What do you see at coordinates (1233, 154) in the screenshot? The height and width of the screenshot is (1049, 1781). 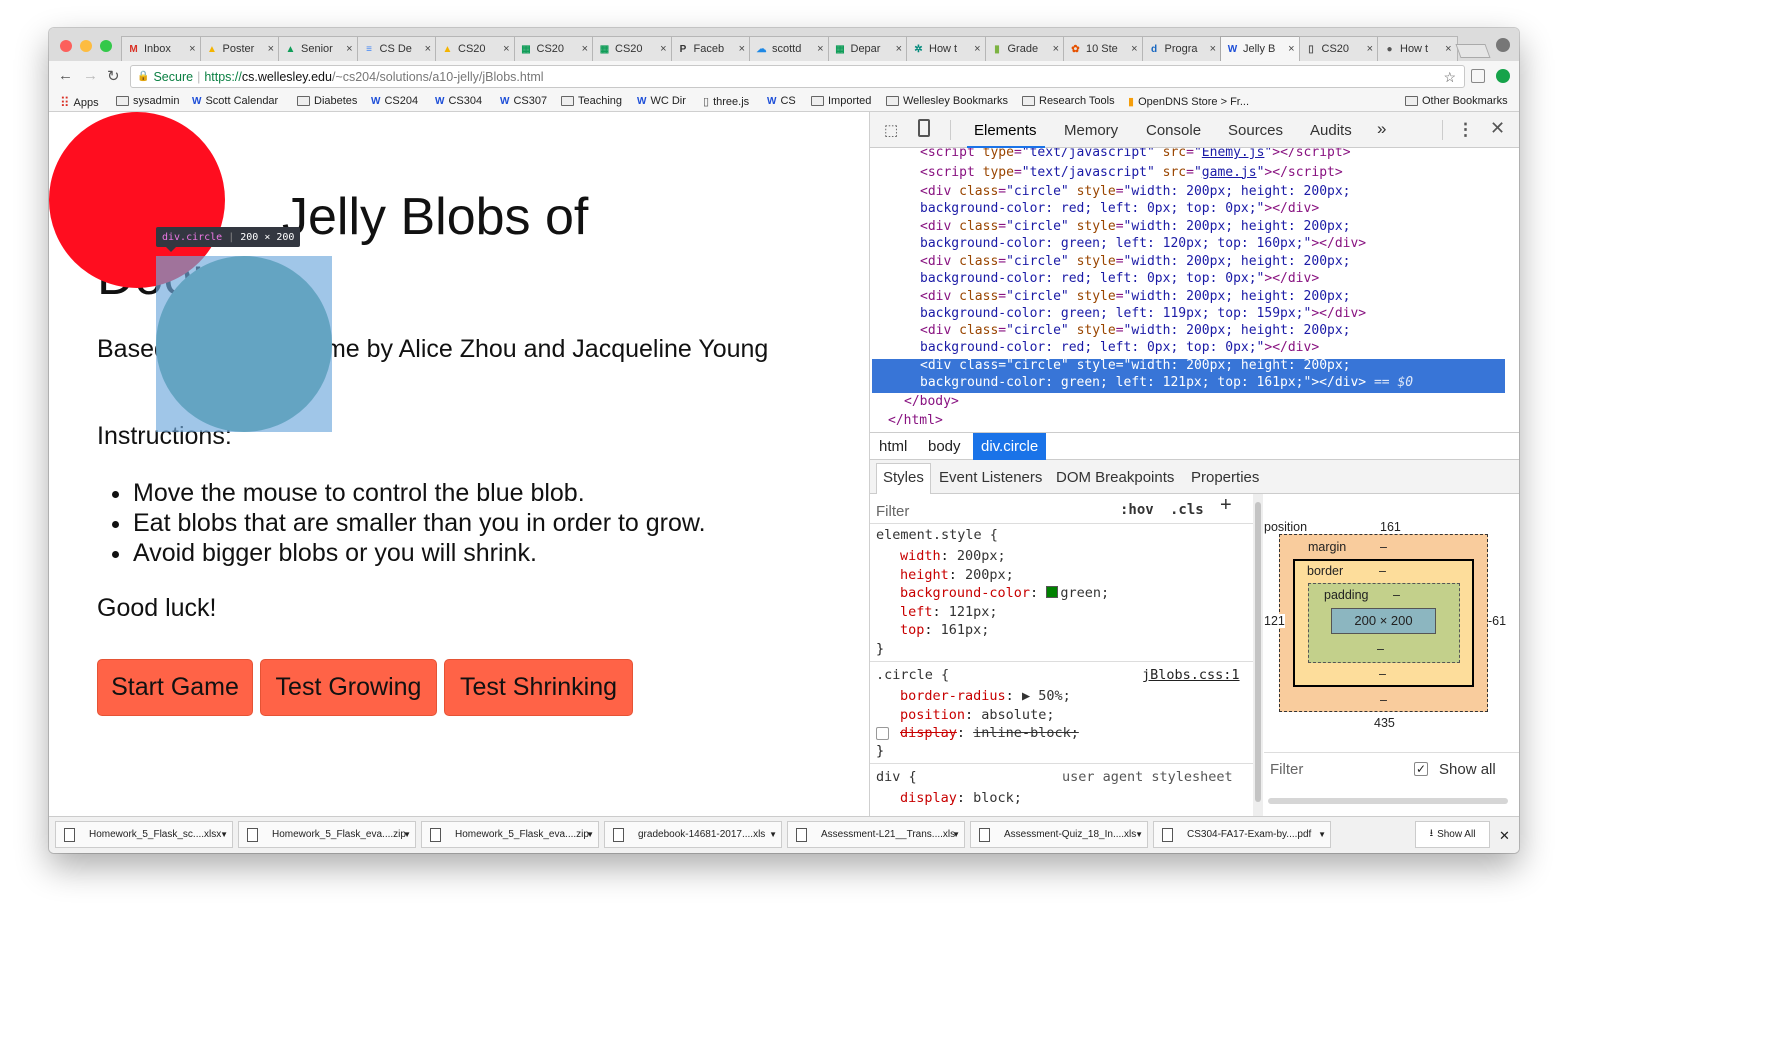 I see `script-src-link: Enemy.js` at bounding box center [1233, 154].